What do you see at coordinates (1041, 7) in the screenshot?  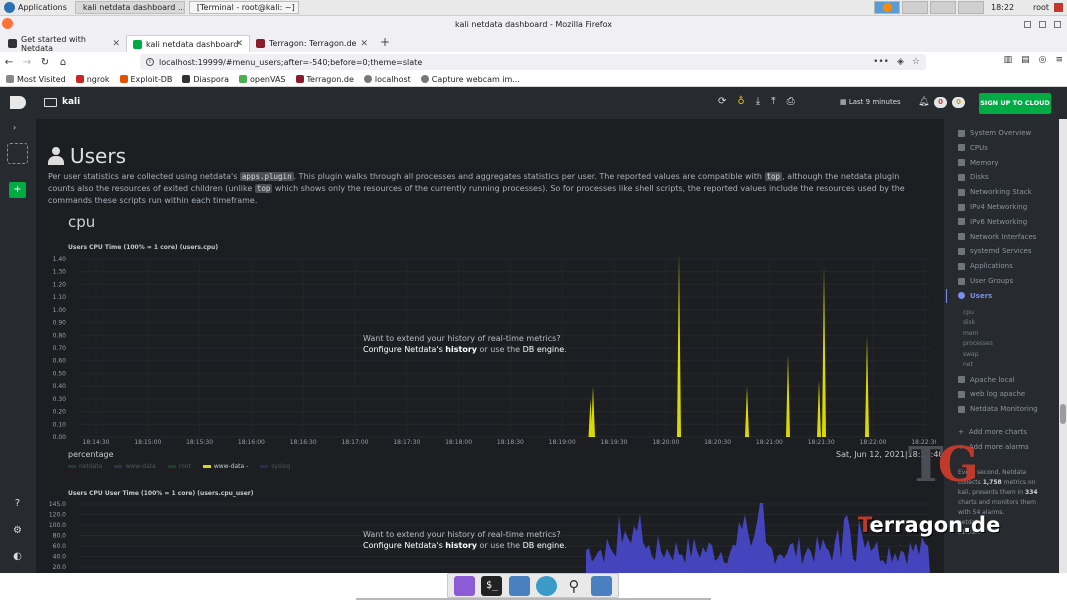 I see `panel-user: root` at bounding box center [1041, 7].